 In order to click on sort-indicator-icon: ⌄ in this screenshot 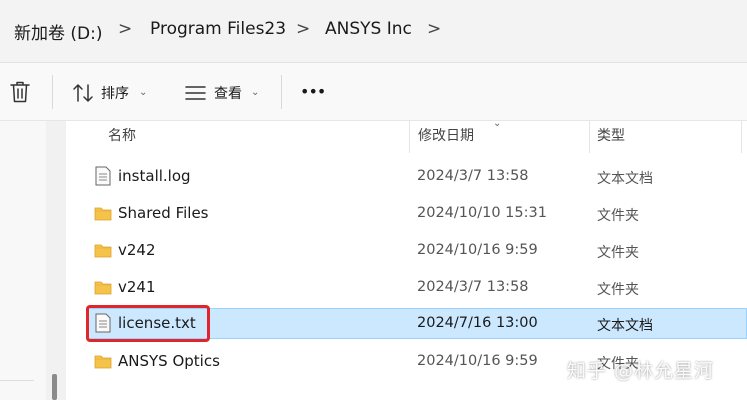, I will do `click(497, 123)`.